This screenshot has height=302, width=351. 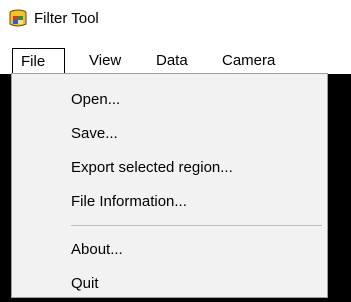 I want to click on menu-item-quit: Quit, so click(x=169, y=284).